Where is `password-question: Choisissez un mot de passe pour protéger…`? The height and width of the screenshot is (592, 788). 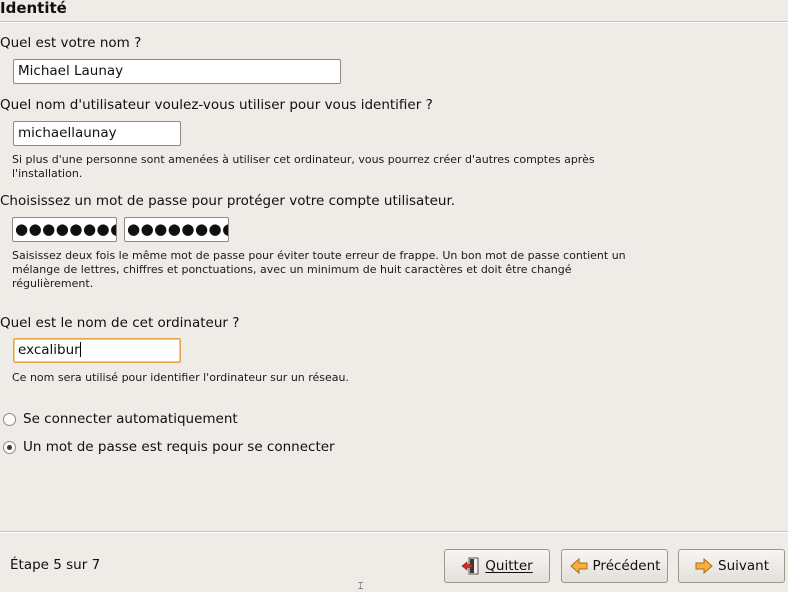 password-question: Choisissez un mot de passe pour protéger… is located at coordinates (228, 201).